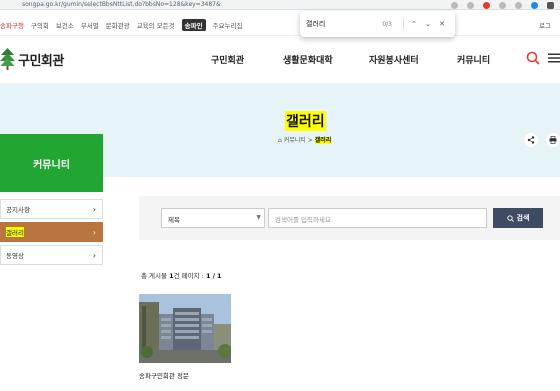 The image size is (560, 391). Describe the element at coordinates (193, 24) in the screenshot. I see `util-tag-button: 송파인` at that location.